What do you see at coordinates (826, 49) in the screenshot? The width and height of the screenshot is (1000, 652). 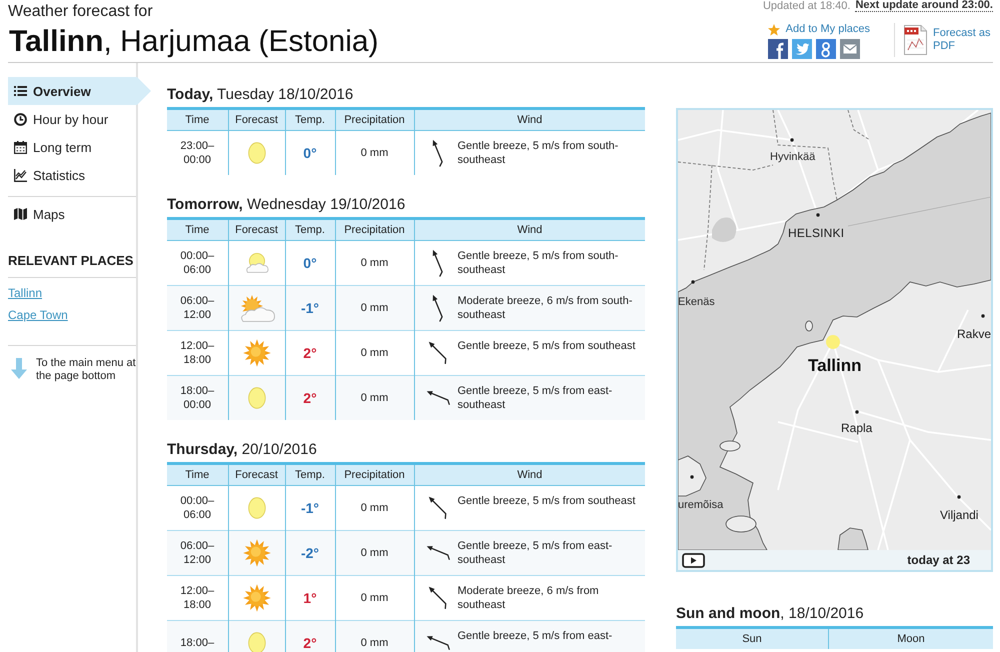 I see `google-plus-icon` at bounding box center [826, 49].